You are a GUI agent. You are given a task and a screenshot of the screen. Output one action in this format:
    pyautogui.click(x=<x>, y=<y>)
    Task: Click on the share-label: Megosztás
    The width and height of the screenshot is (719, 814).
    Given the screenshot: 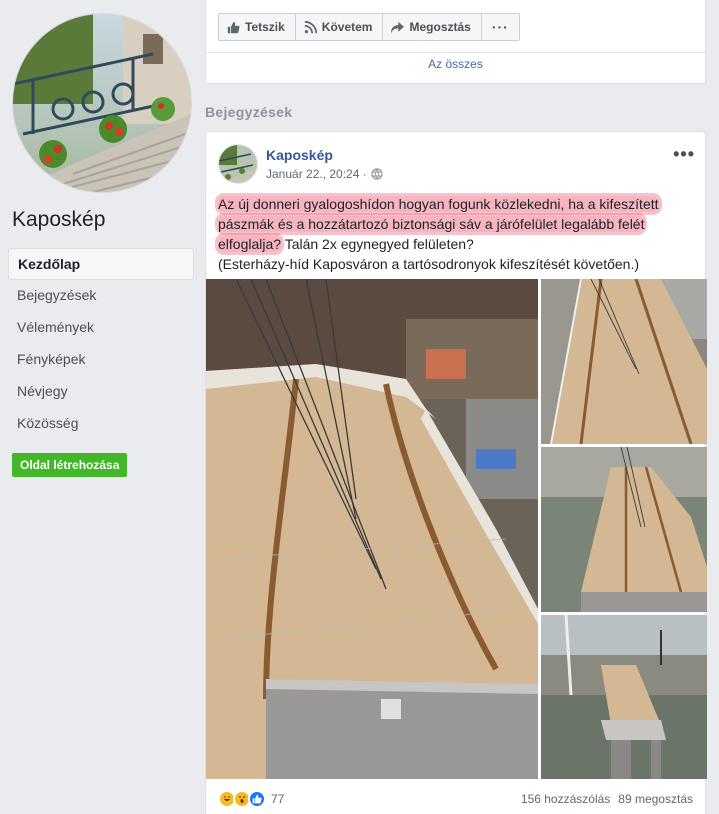 What is the action you would take?
    pyautogui.click(x=440, y=27)
    